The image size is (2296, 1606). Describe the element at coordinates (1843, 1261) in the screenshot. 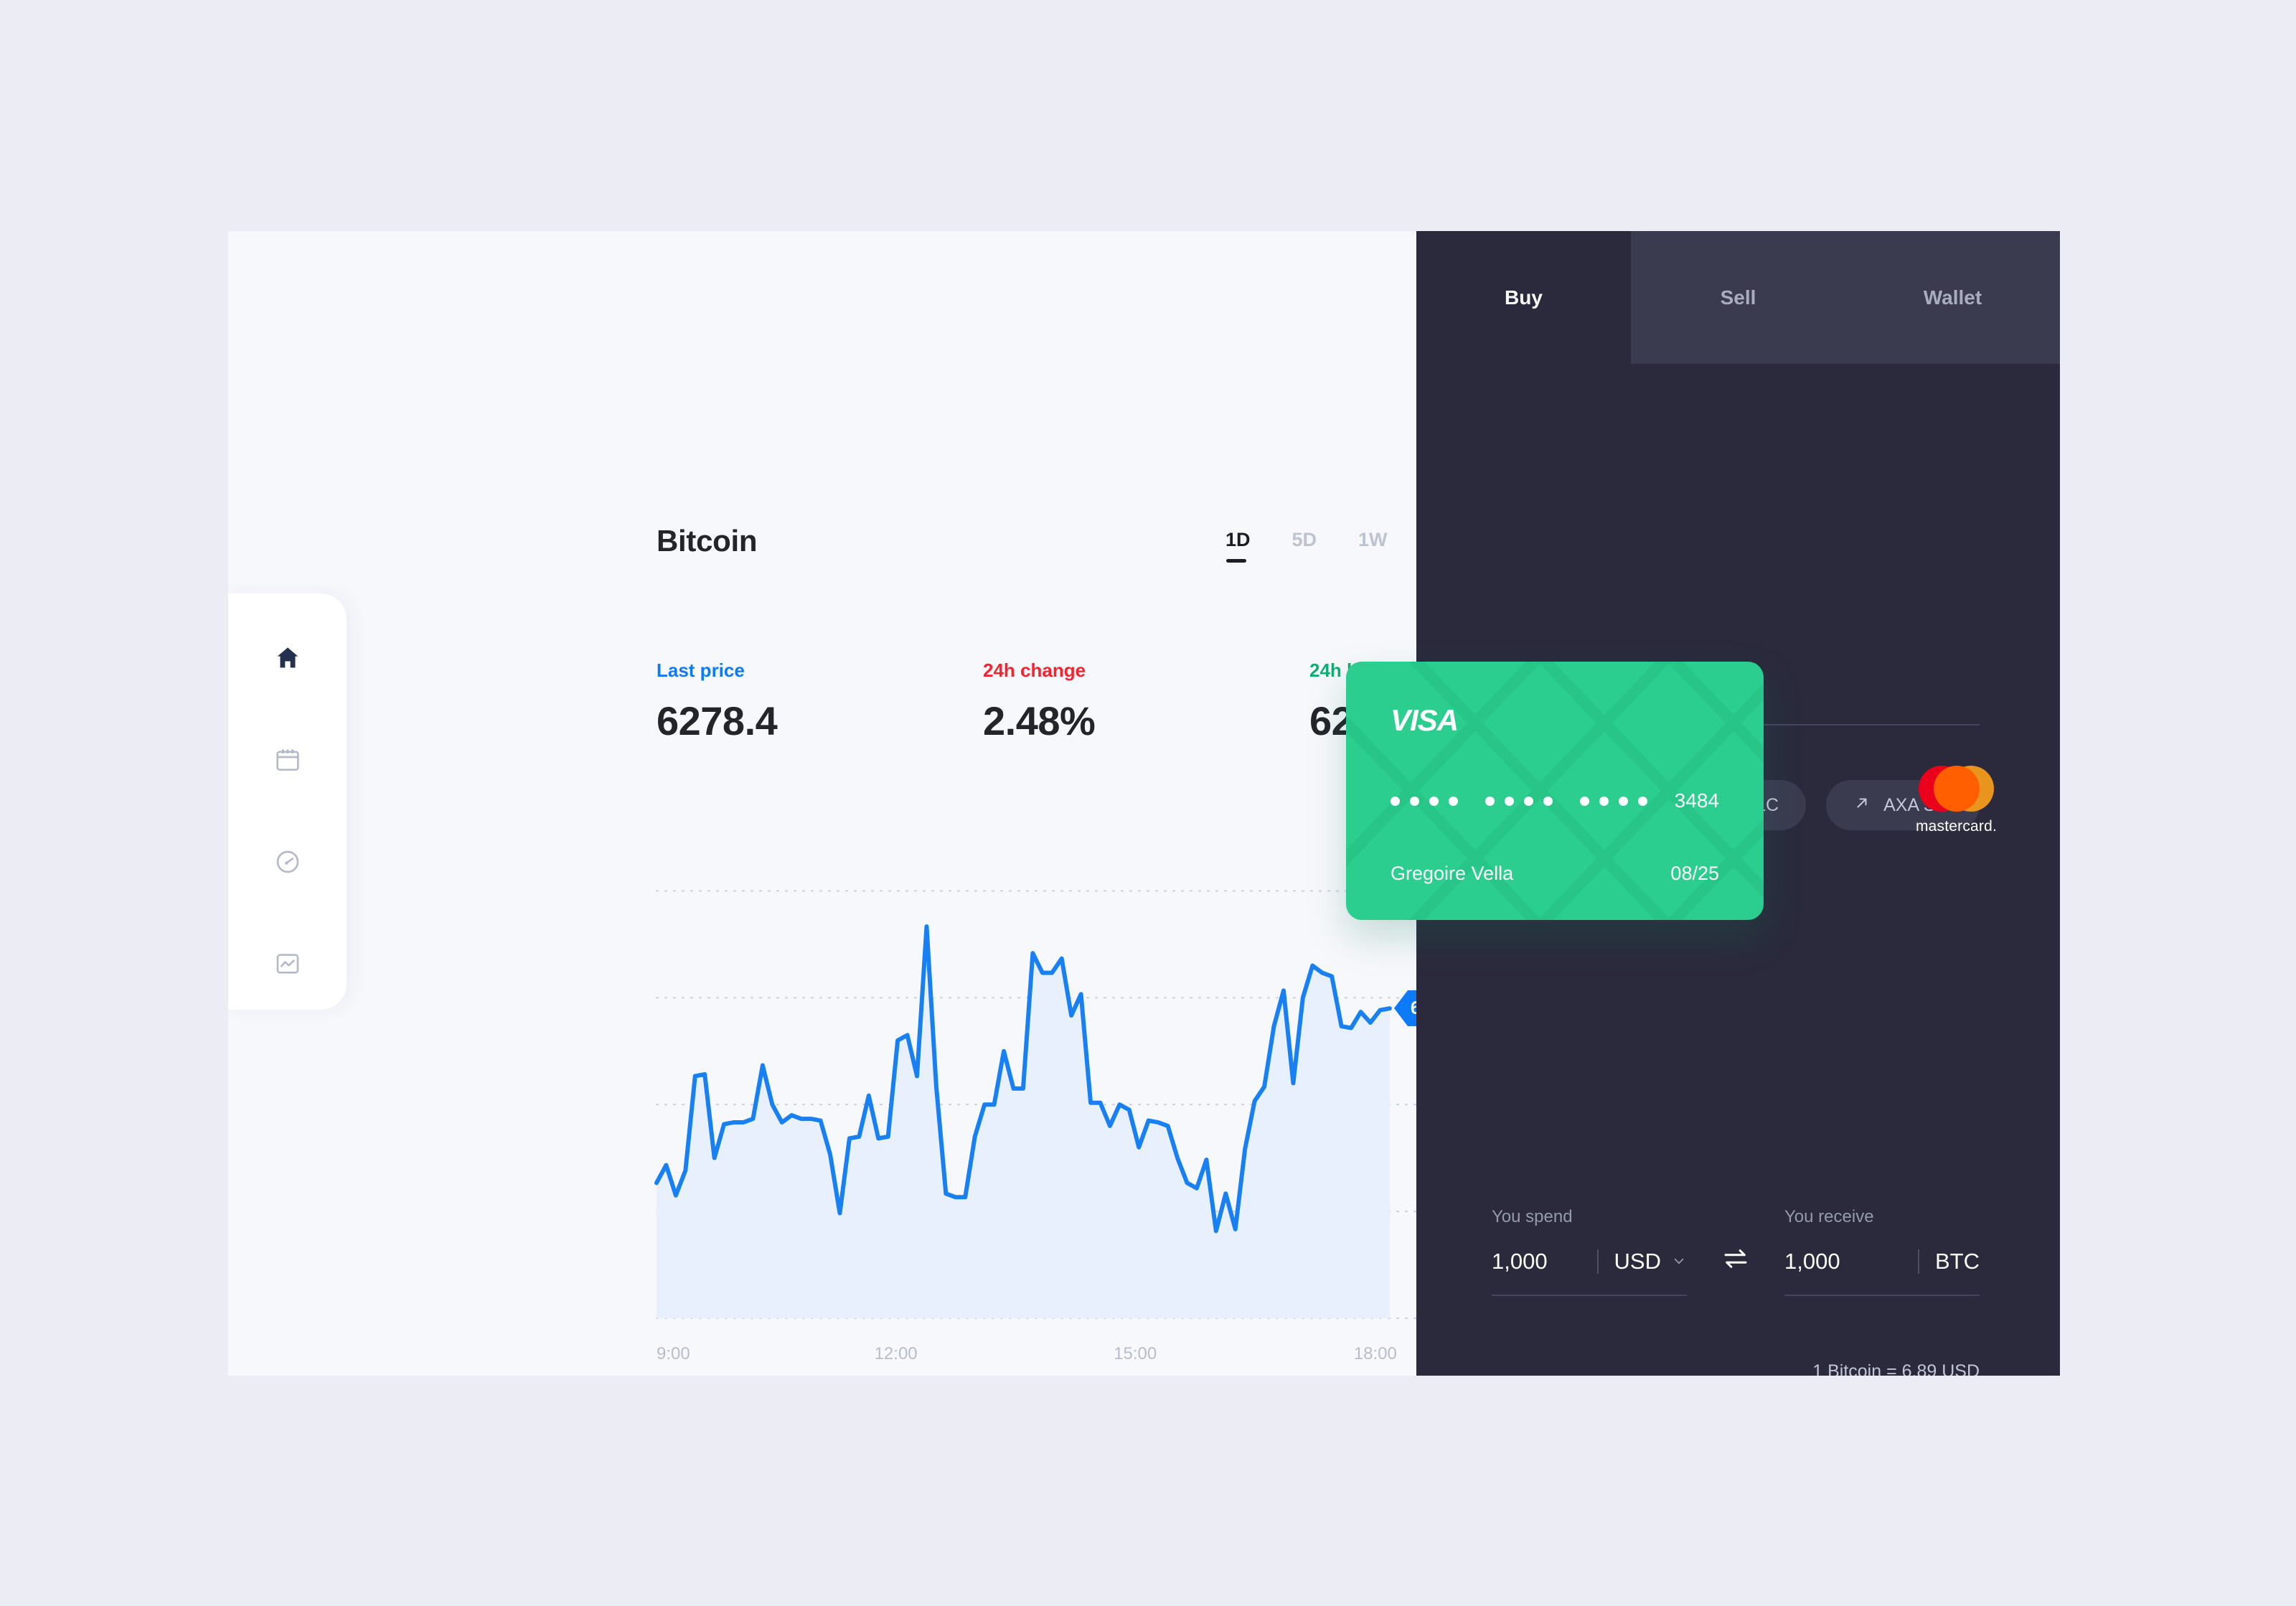

I see `receive-amount-input: 1,000` at that location.